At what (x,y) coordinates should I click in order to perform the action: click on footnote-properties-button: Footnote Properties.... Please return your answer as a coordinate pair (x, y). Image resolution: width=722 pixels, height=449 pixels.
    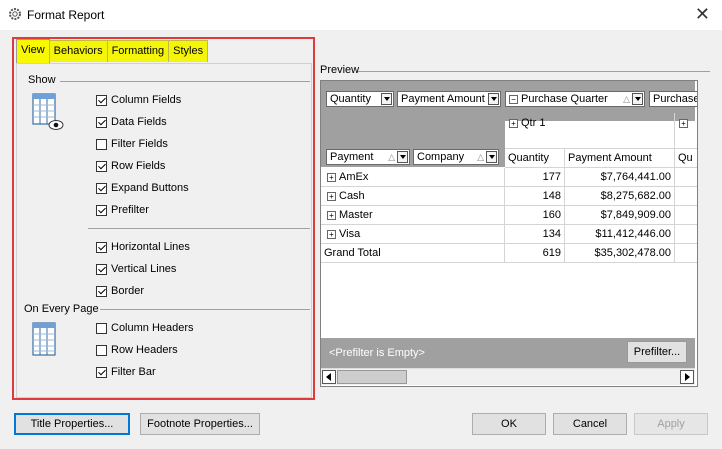
    Looking at the image, I should click on (200, 424).